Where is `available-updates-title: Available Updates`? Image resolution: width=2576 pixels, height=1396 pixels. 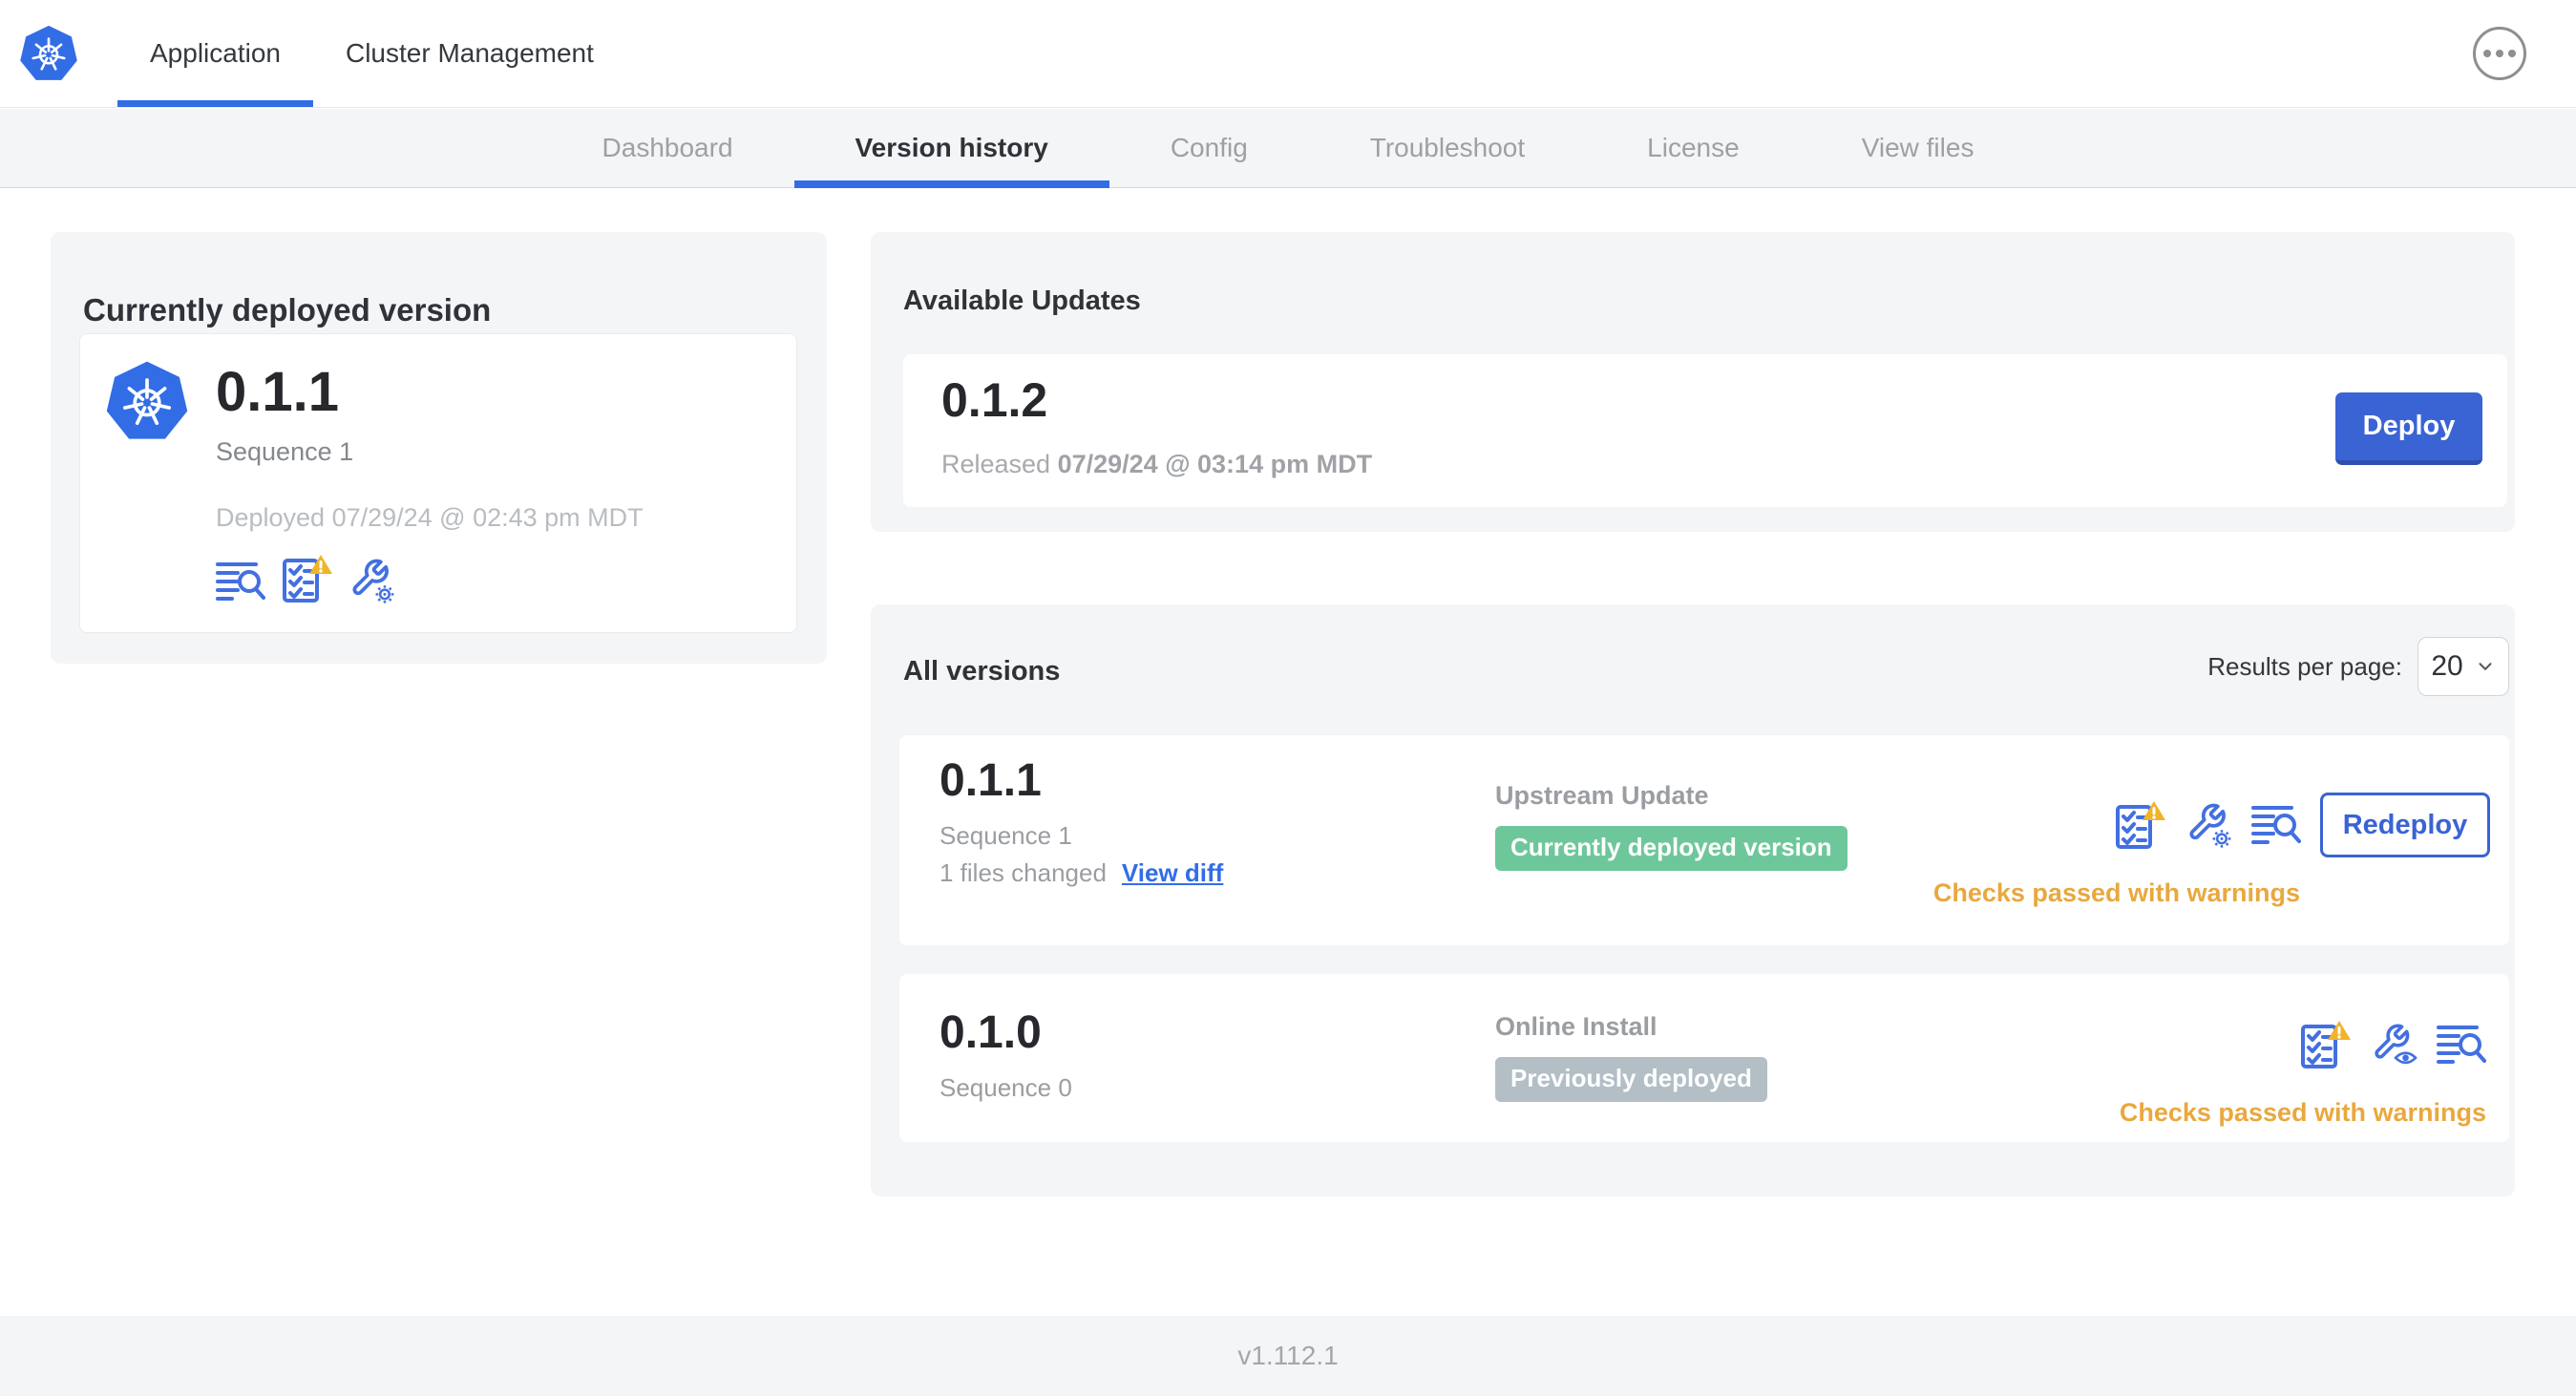
available-updates-title: Available Updates is located at coordinates (1022, 301).